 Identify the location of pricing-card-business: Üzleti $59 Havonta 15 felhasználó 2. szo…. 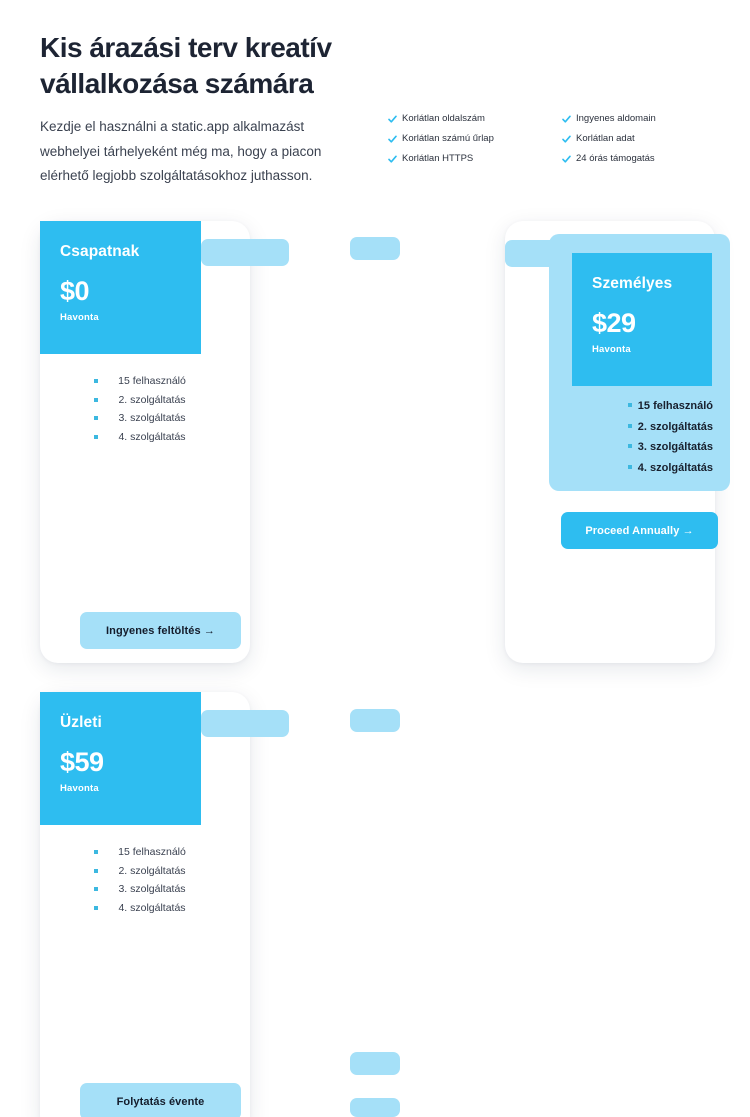
(164, 904).